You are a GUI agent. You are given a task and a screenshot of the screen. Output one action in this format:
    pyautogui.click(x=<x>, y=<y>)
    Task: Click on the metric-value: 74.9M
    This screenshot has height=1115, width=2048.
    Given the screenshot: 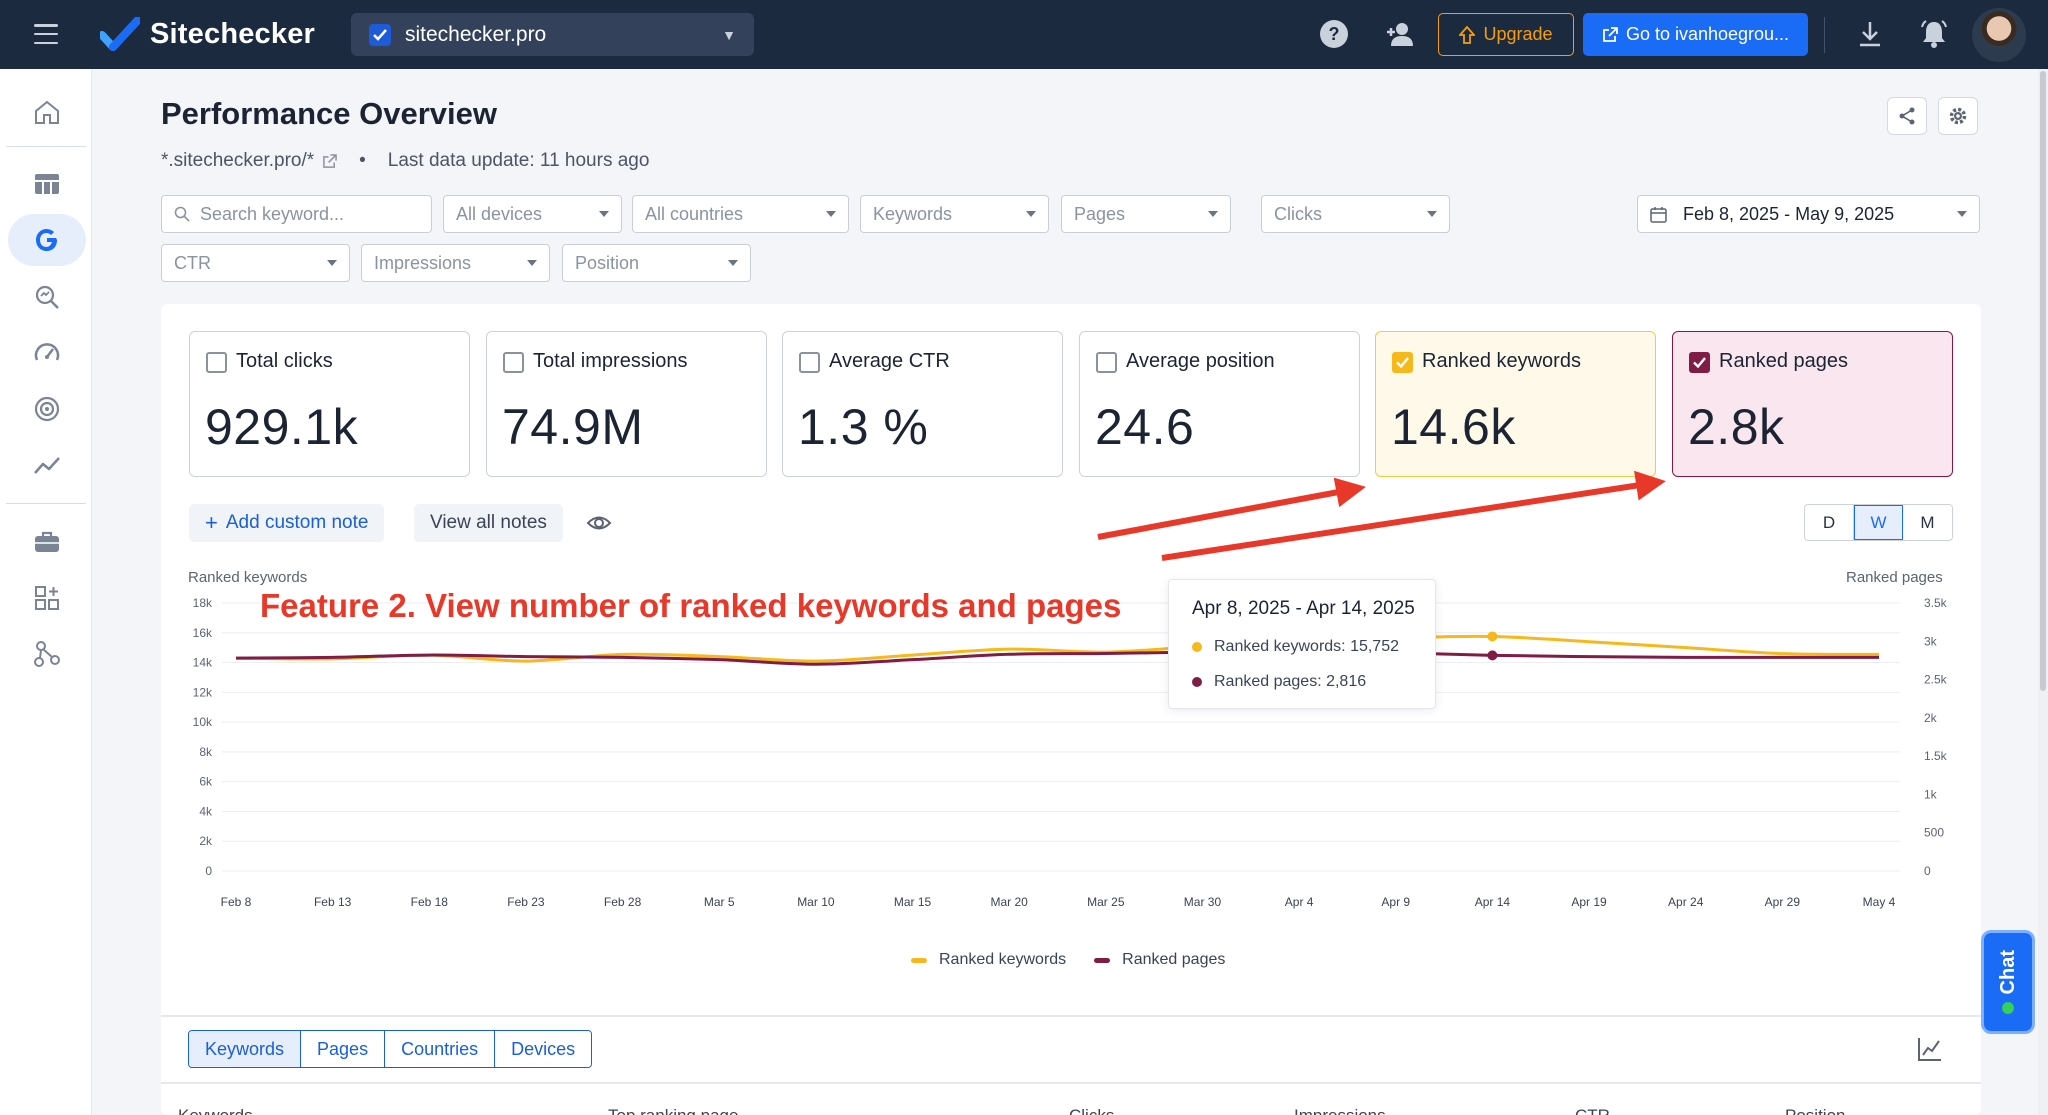 What is the action you would take?
    pyautogui.click(x=573, y=427)
    